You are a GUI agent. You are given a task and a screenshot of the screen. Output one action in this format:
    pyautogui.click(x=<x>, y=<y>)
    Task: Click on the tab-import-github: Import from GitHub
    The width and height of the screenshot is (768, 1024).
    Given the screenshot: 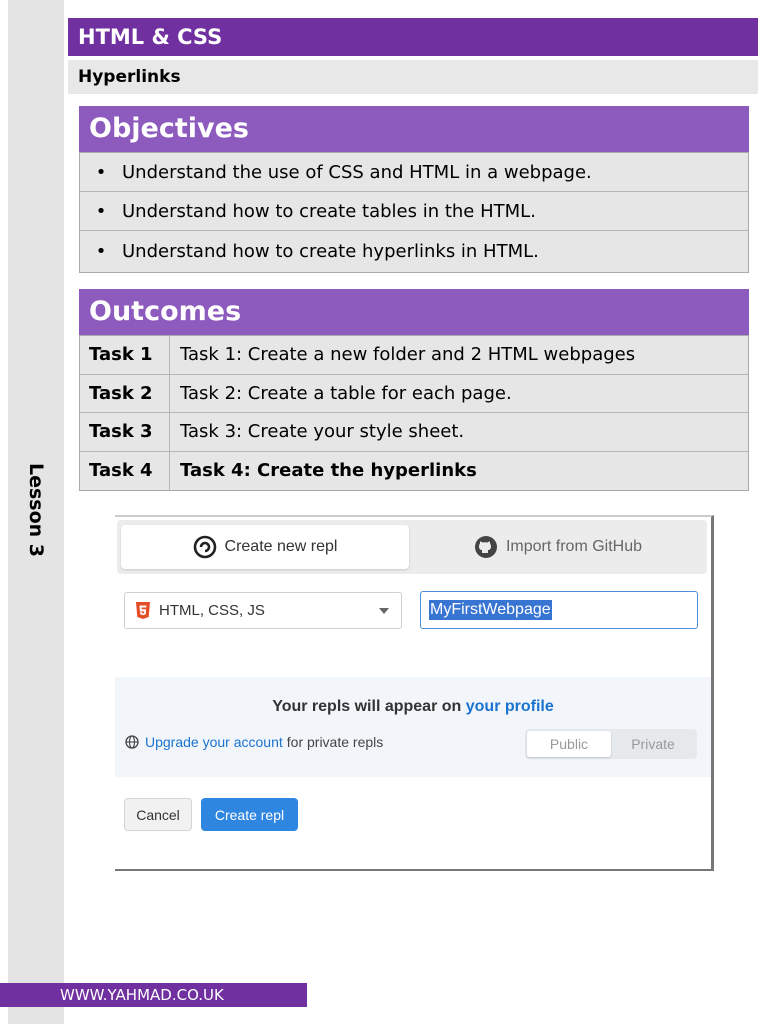 What is the action you would take?
    pyautogui.click(x=558, y=547)
    